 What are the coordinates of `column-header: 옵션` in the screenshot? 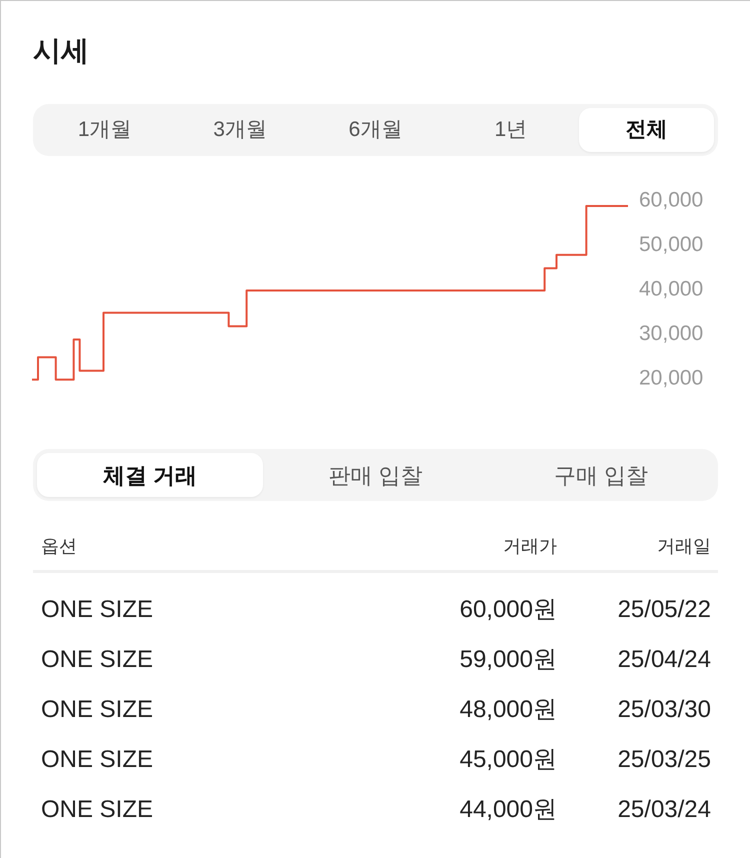 It's located at (59, 546).